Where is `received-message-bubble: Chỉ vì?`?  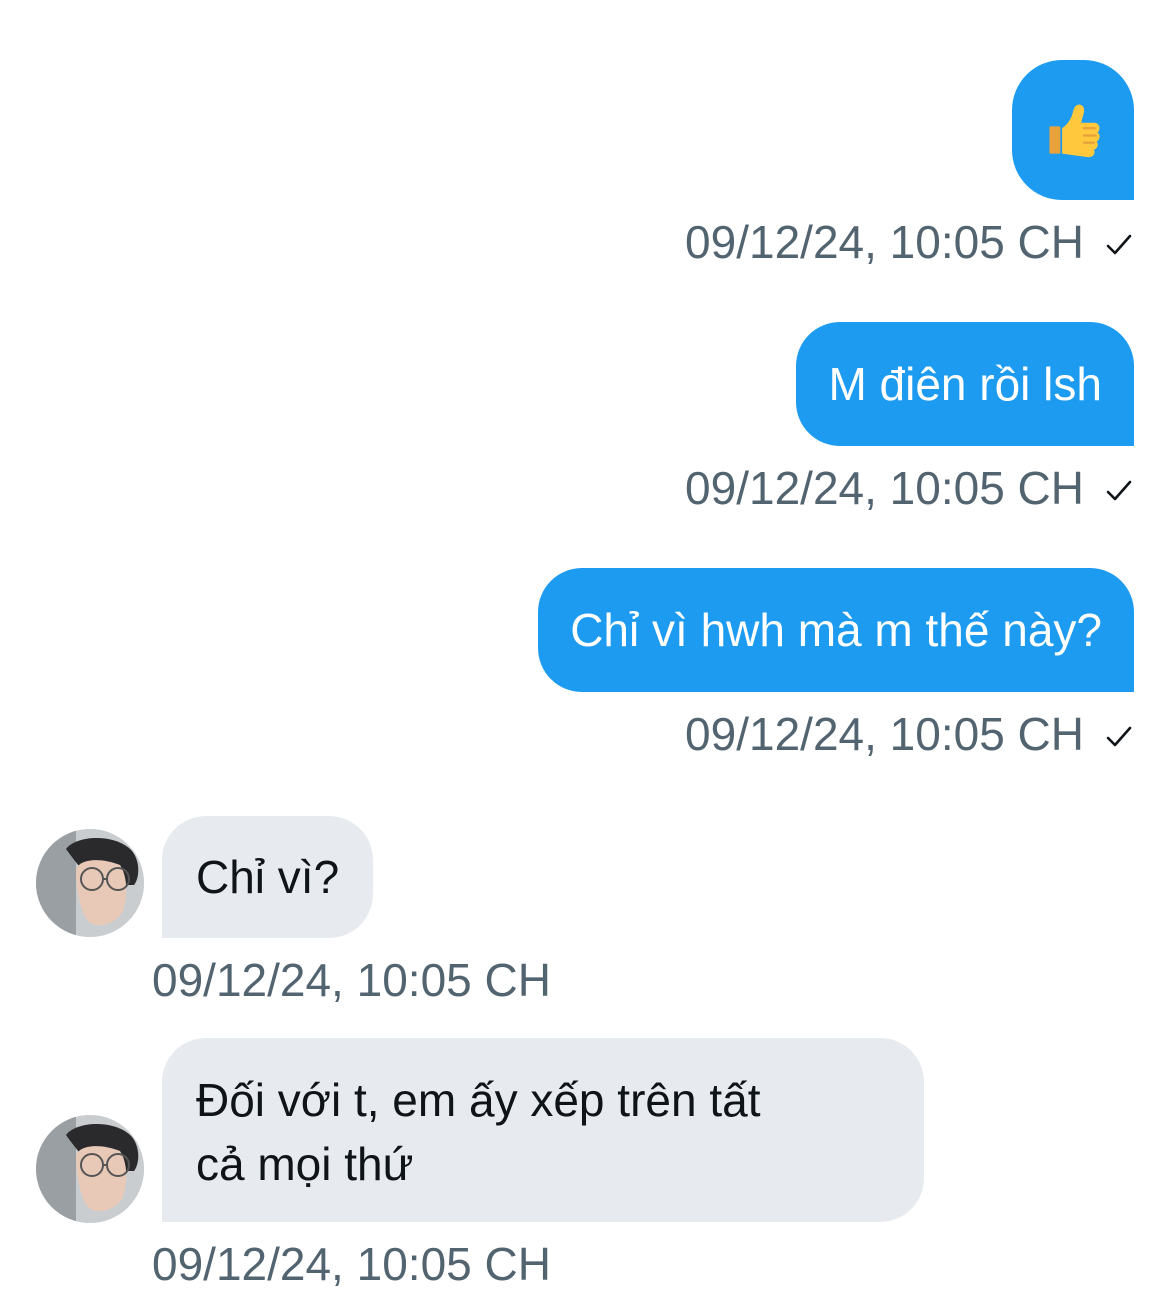
received-message-bubble: Chỉ vì? is located at coordinates (268, 877).